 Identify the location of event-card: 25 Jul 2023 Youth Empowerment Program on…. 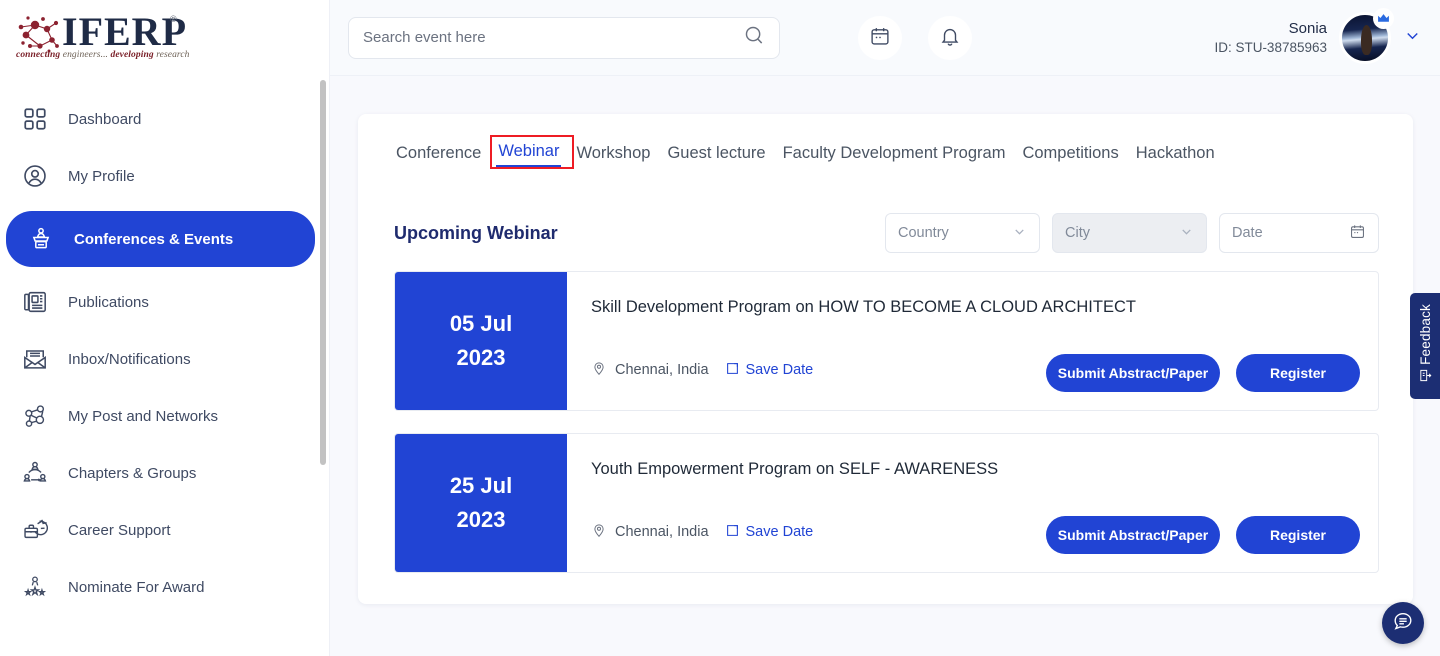
(886, 503).